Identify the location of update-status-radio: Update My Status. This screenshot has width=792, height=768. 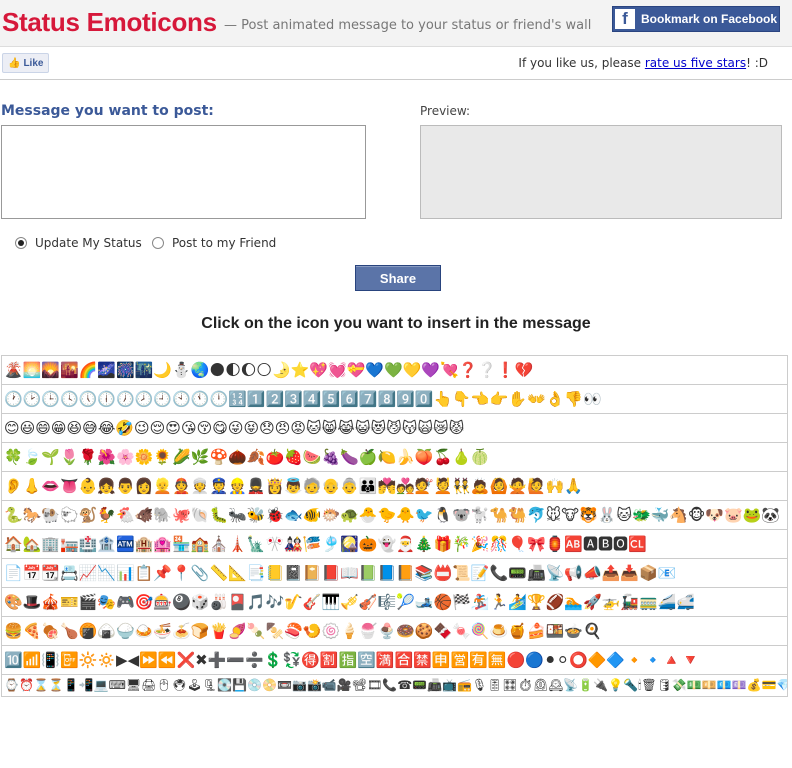
(78, 243).